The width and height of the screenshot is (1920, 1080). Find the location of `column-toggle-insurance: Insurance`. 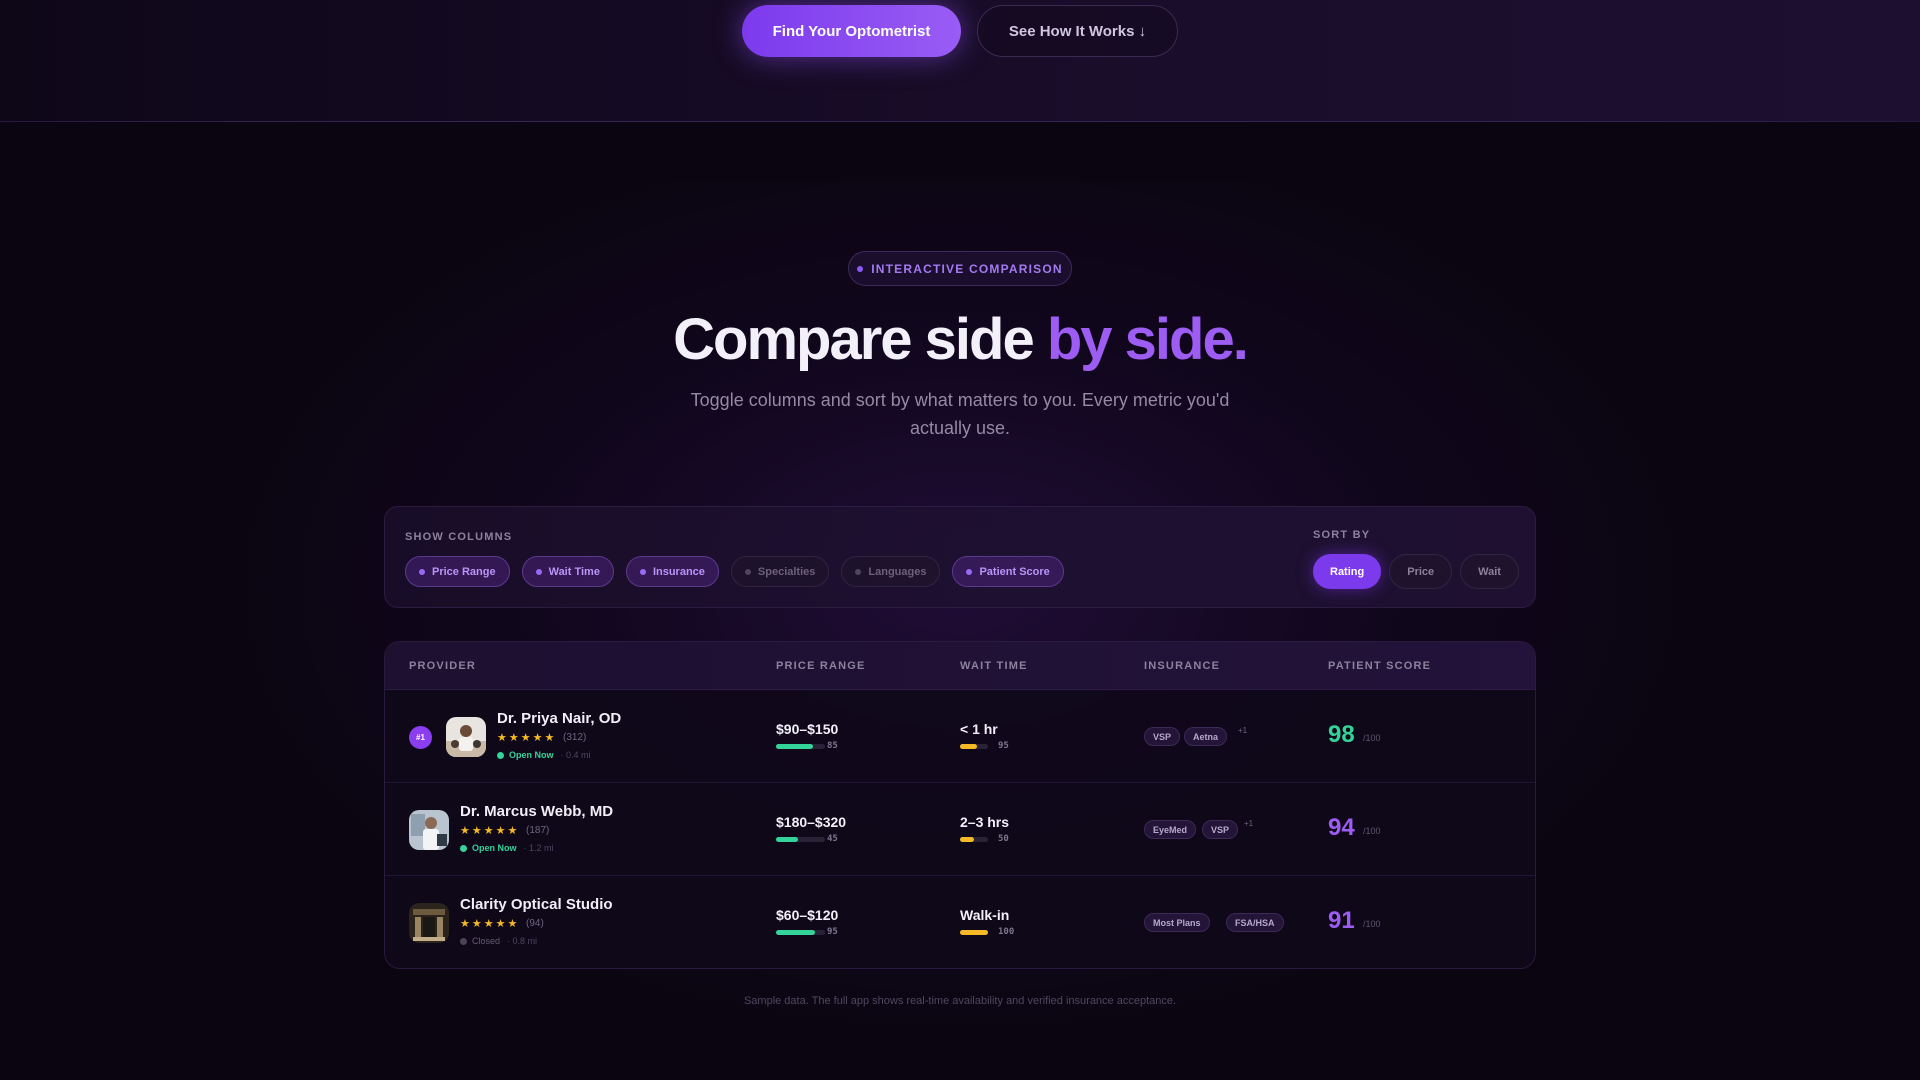

column-toggle-insurance: Insurance is located at coordinates (672, 571).